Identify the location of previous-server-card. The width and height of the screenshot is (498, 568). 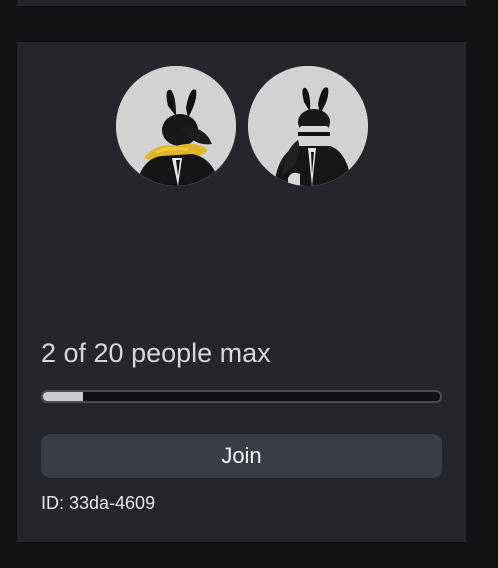
(241, 3).